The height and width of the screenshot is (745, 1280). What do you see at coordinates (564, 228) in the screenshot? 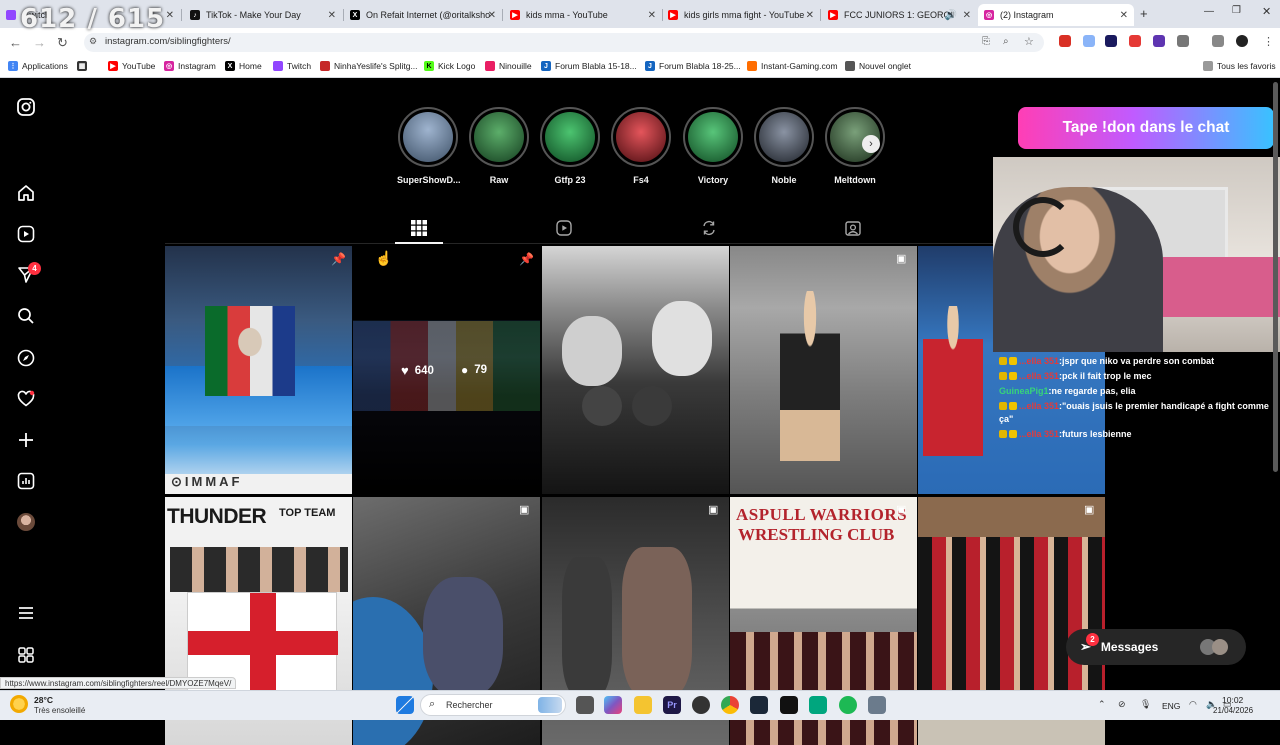
I see `tab-reels-icon` at bounding box center [564, 228].